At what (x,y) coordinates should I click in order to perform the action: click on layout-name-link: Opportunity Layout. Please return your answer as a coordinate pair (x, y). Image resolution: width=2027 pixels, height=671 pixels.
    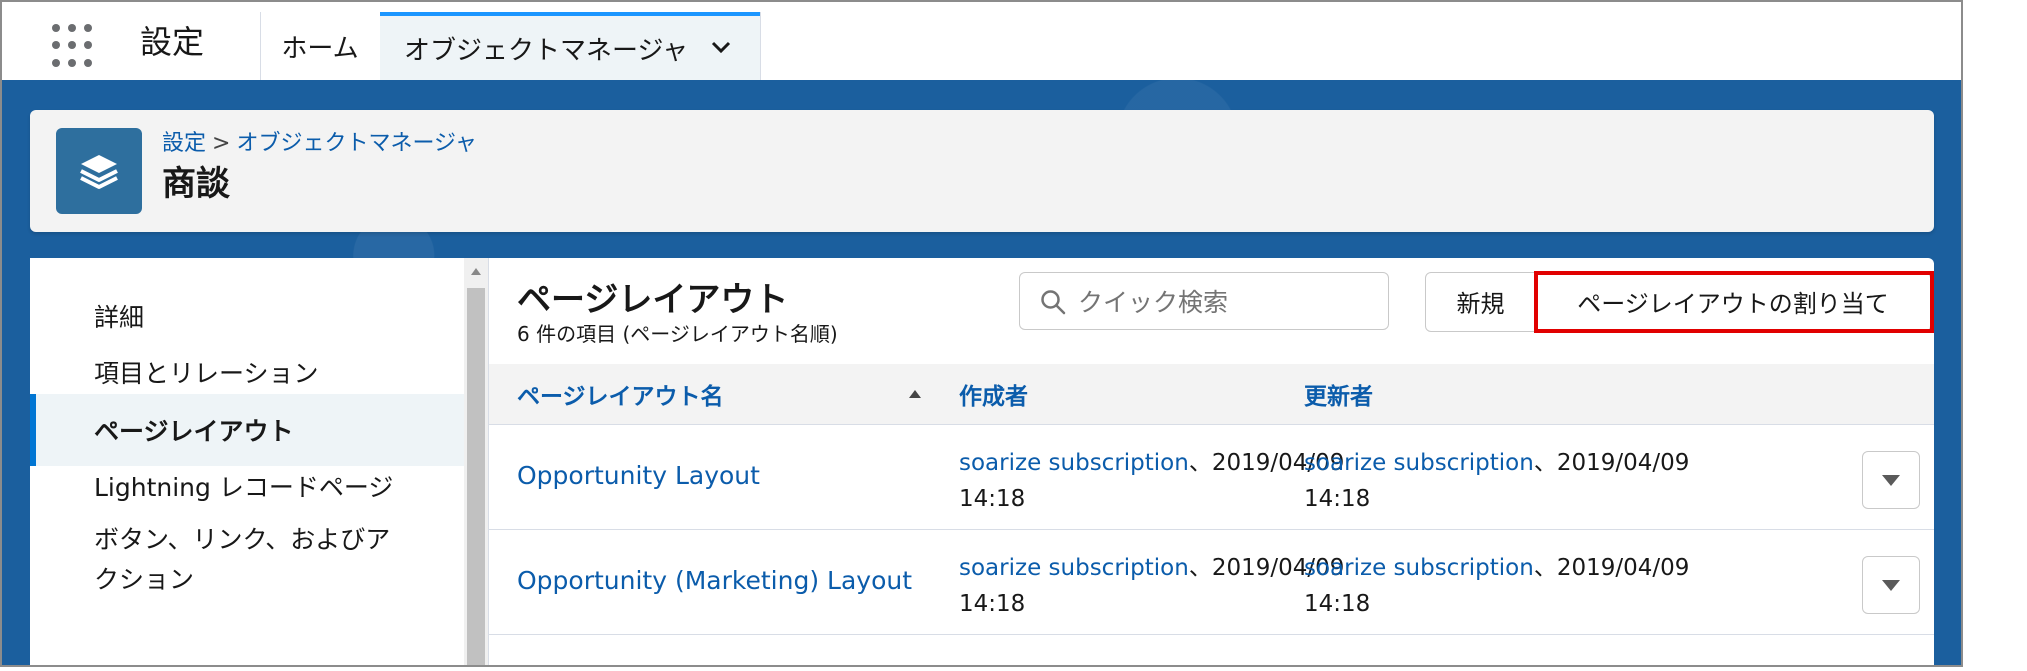
    Looking at the image, I should click on (638, 475).